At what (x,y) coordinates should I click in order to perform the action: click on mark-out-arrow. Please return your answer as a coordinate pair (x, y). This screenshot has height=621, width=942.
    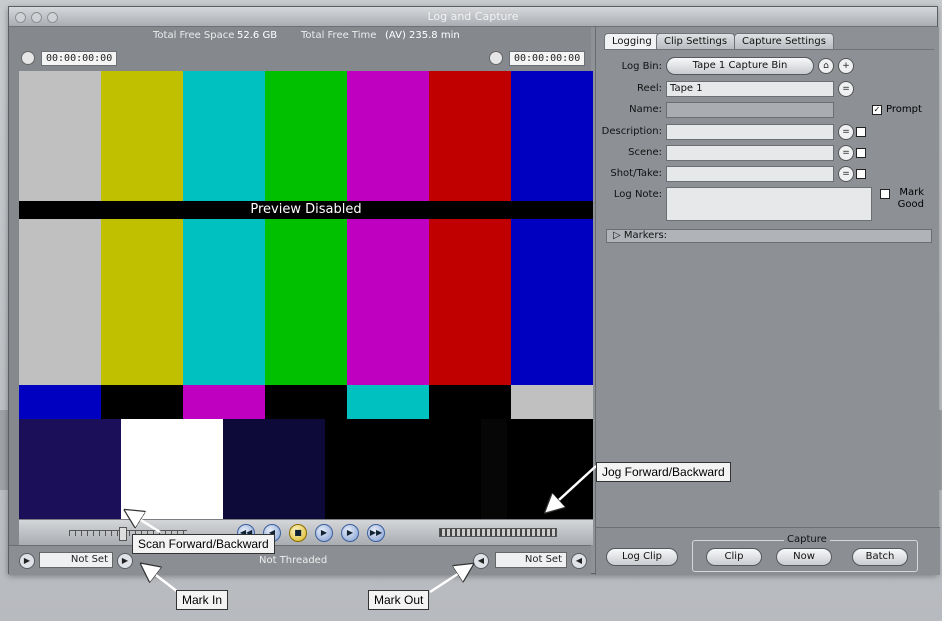
    Looking at the image, I should click on (449, 580).